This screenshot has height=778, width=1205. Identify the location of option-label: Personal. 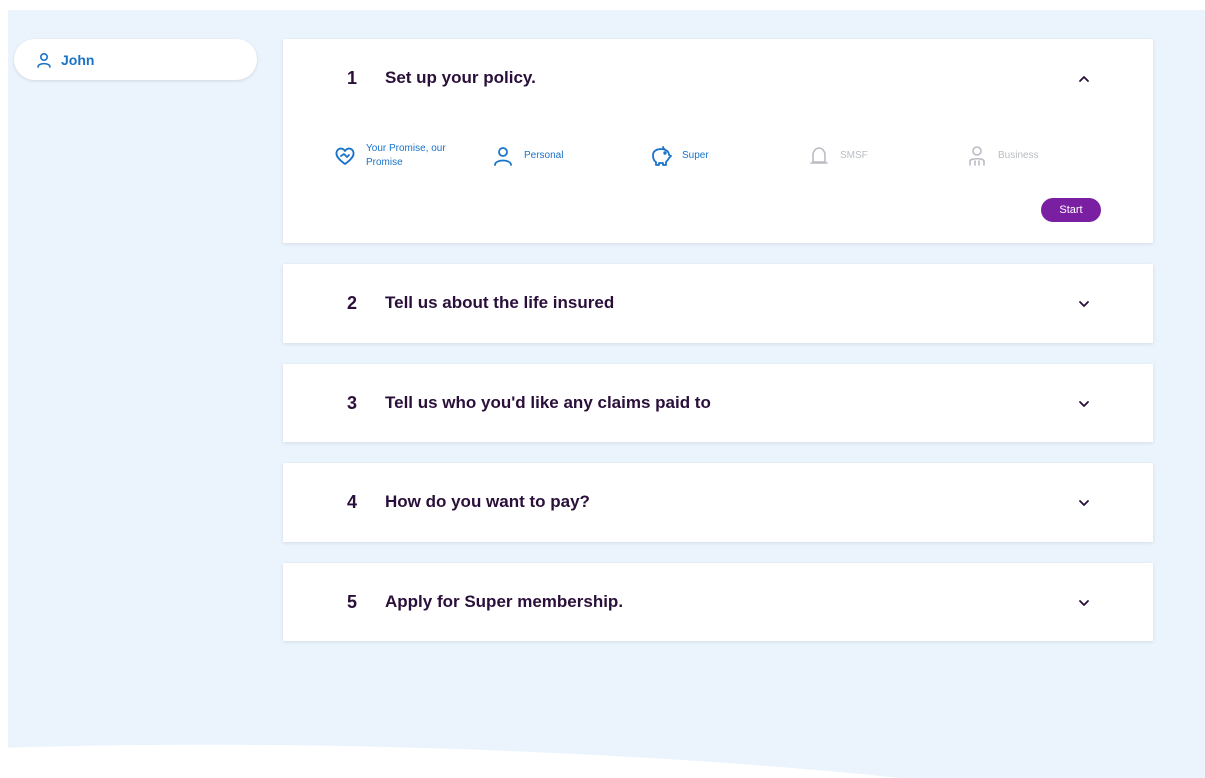
(544, 155).